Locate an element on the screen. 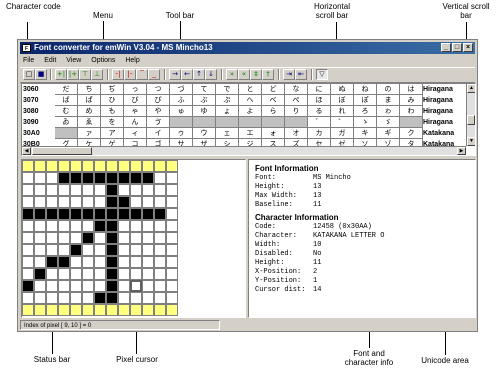  character-cell: ど is located at coordinates (273, 89).